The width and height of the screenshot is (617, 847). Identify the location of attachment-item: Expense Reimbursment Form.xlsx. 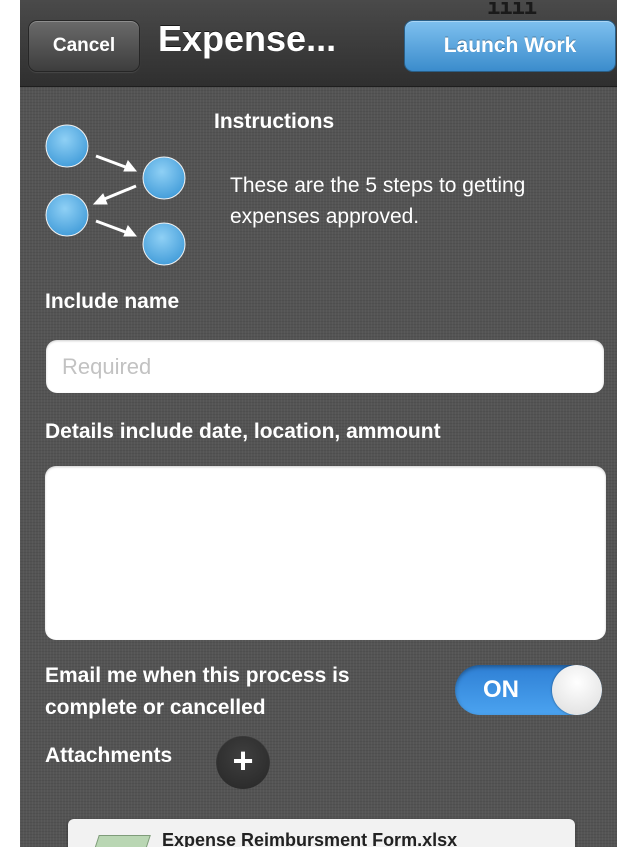
(321, 833).